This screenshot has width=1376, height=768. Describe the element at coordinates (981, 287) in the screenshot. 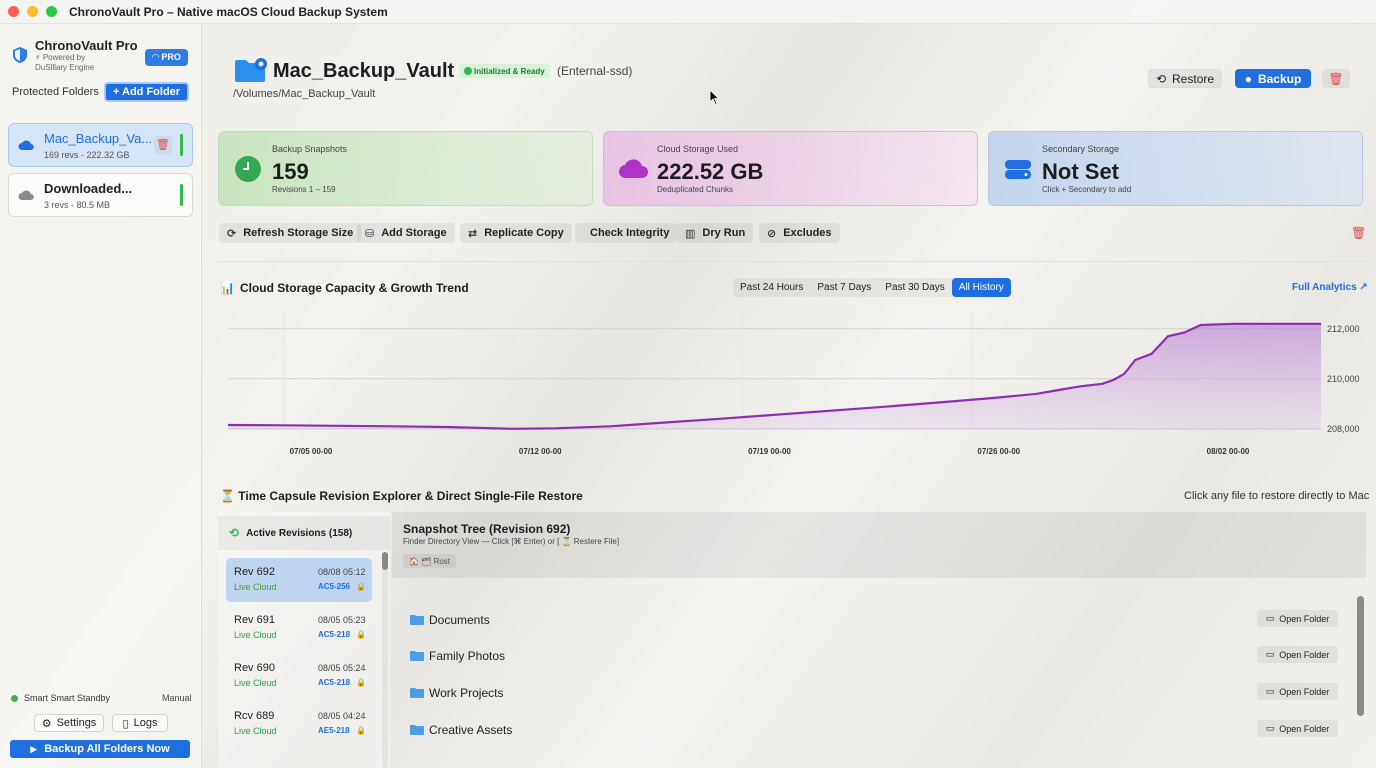

I see `range-all-history: All History` at that location.